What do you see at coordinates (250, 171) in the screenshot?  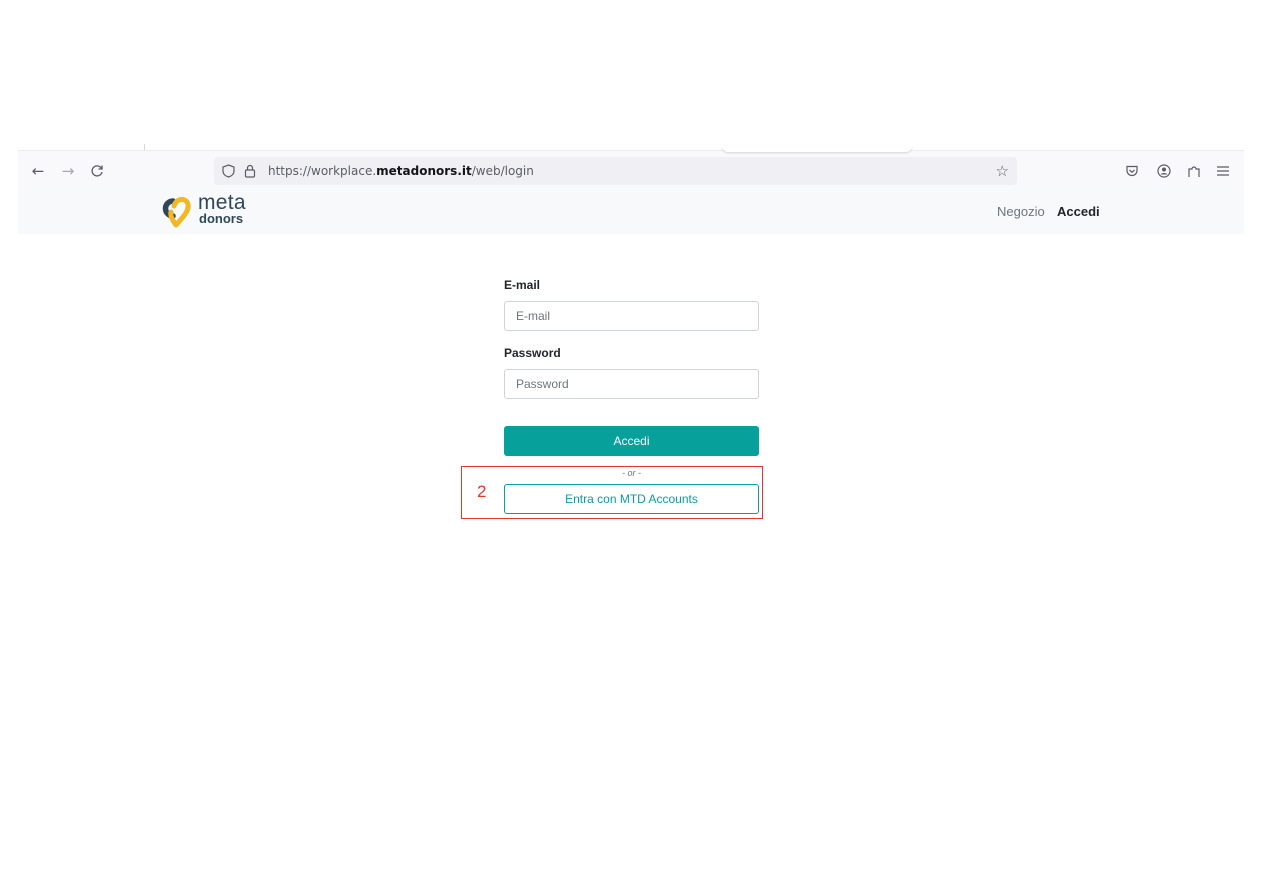 I see `lock-icon` at bounding box center [250, 171].